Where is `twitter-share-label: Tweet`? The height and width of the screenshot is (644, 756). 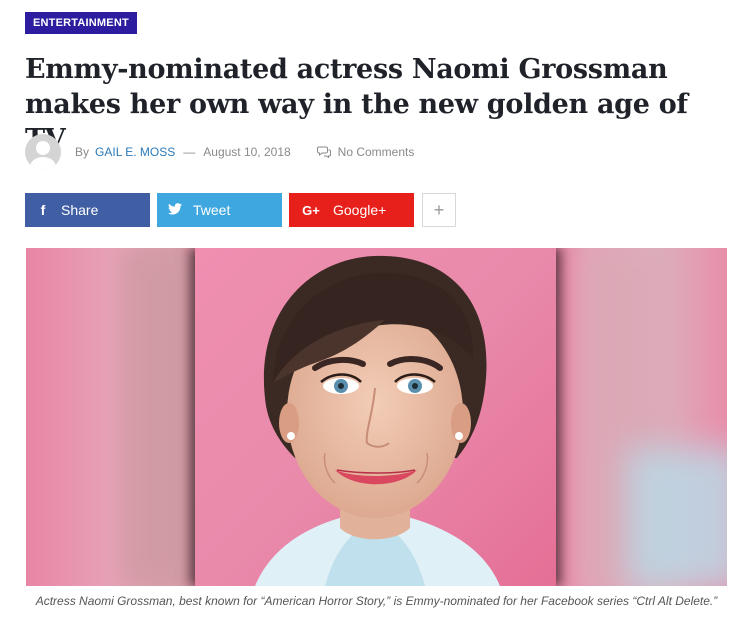 twitter-share-label: Tweet is located at coordinates (212, 210).